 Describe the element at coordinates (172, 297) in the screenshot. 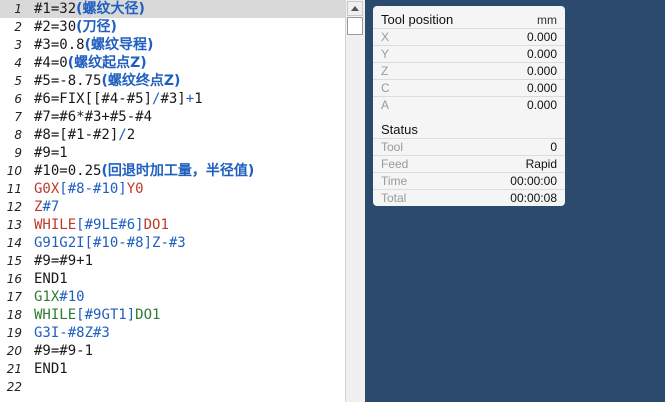

I see `code-line: 17 G1X#10` at that location.